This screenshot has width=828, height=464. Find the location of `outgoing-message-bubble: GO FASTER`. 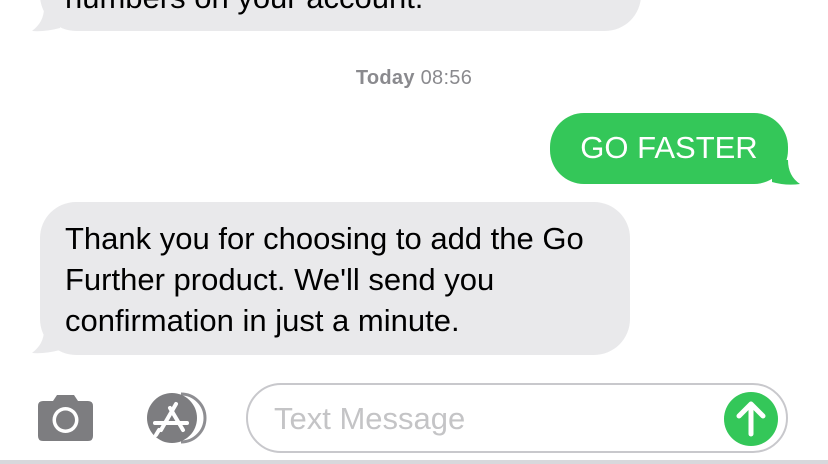

outgoing-message-bubble: GO FASTER is located at coordinates (669, 148).